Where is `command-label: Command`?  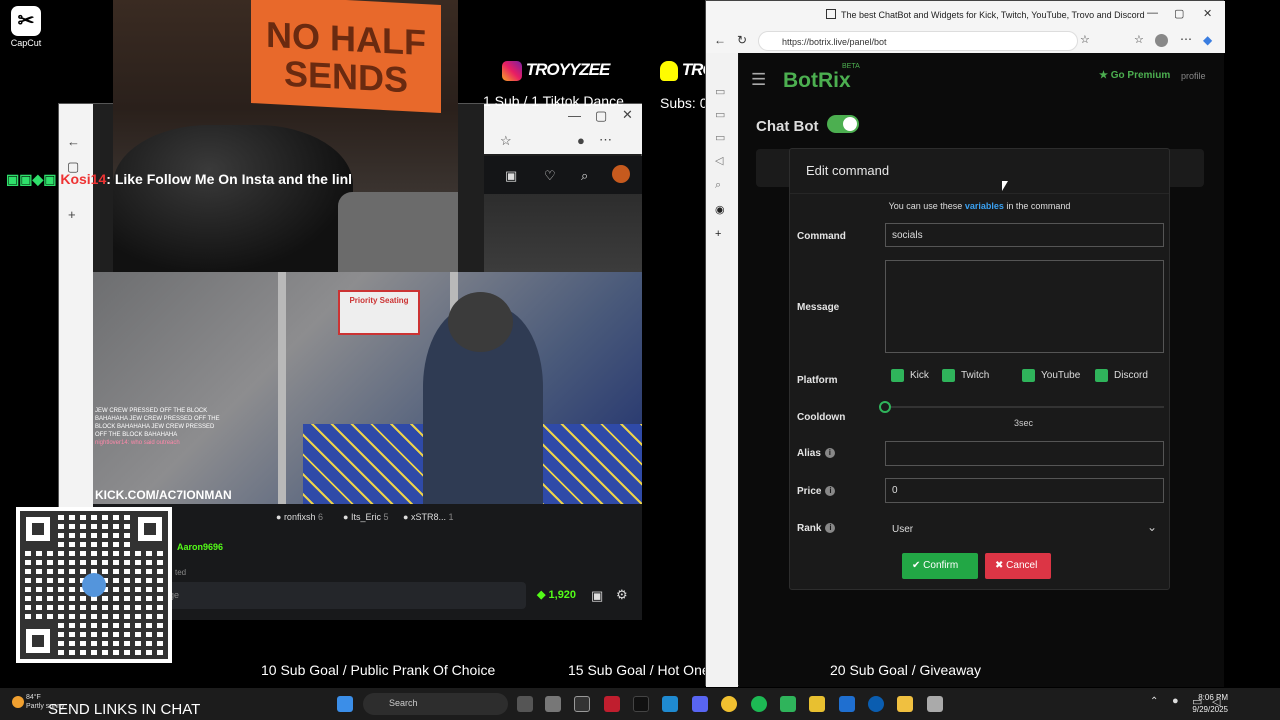
command-label: Command is located at coordinates (821, 236).